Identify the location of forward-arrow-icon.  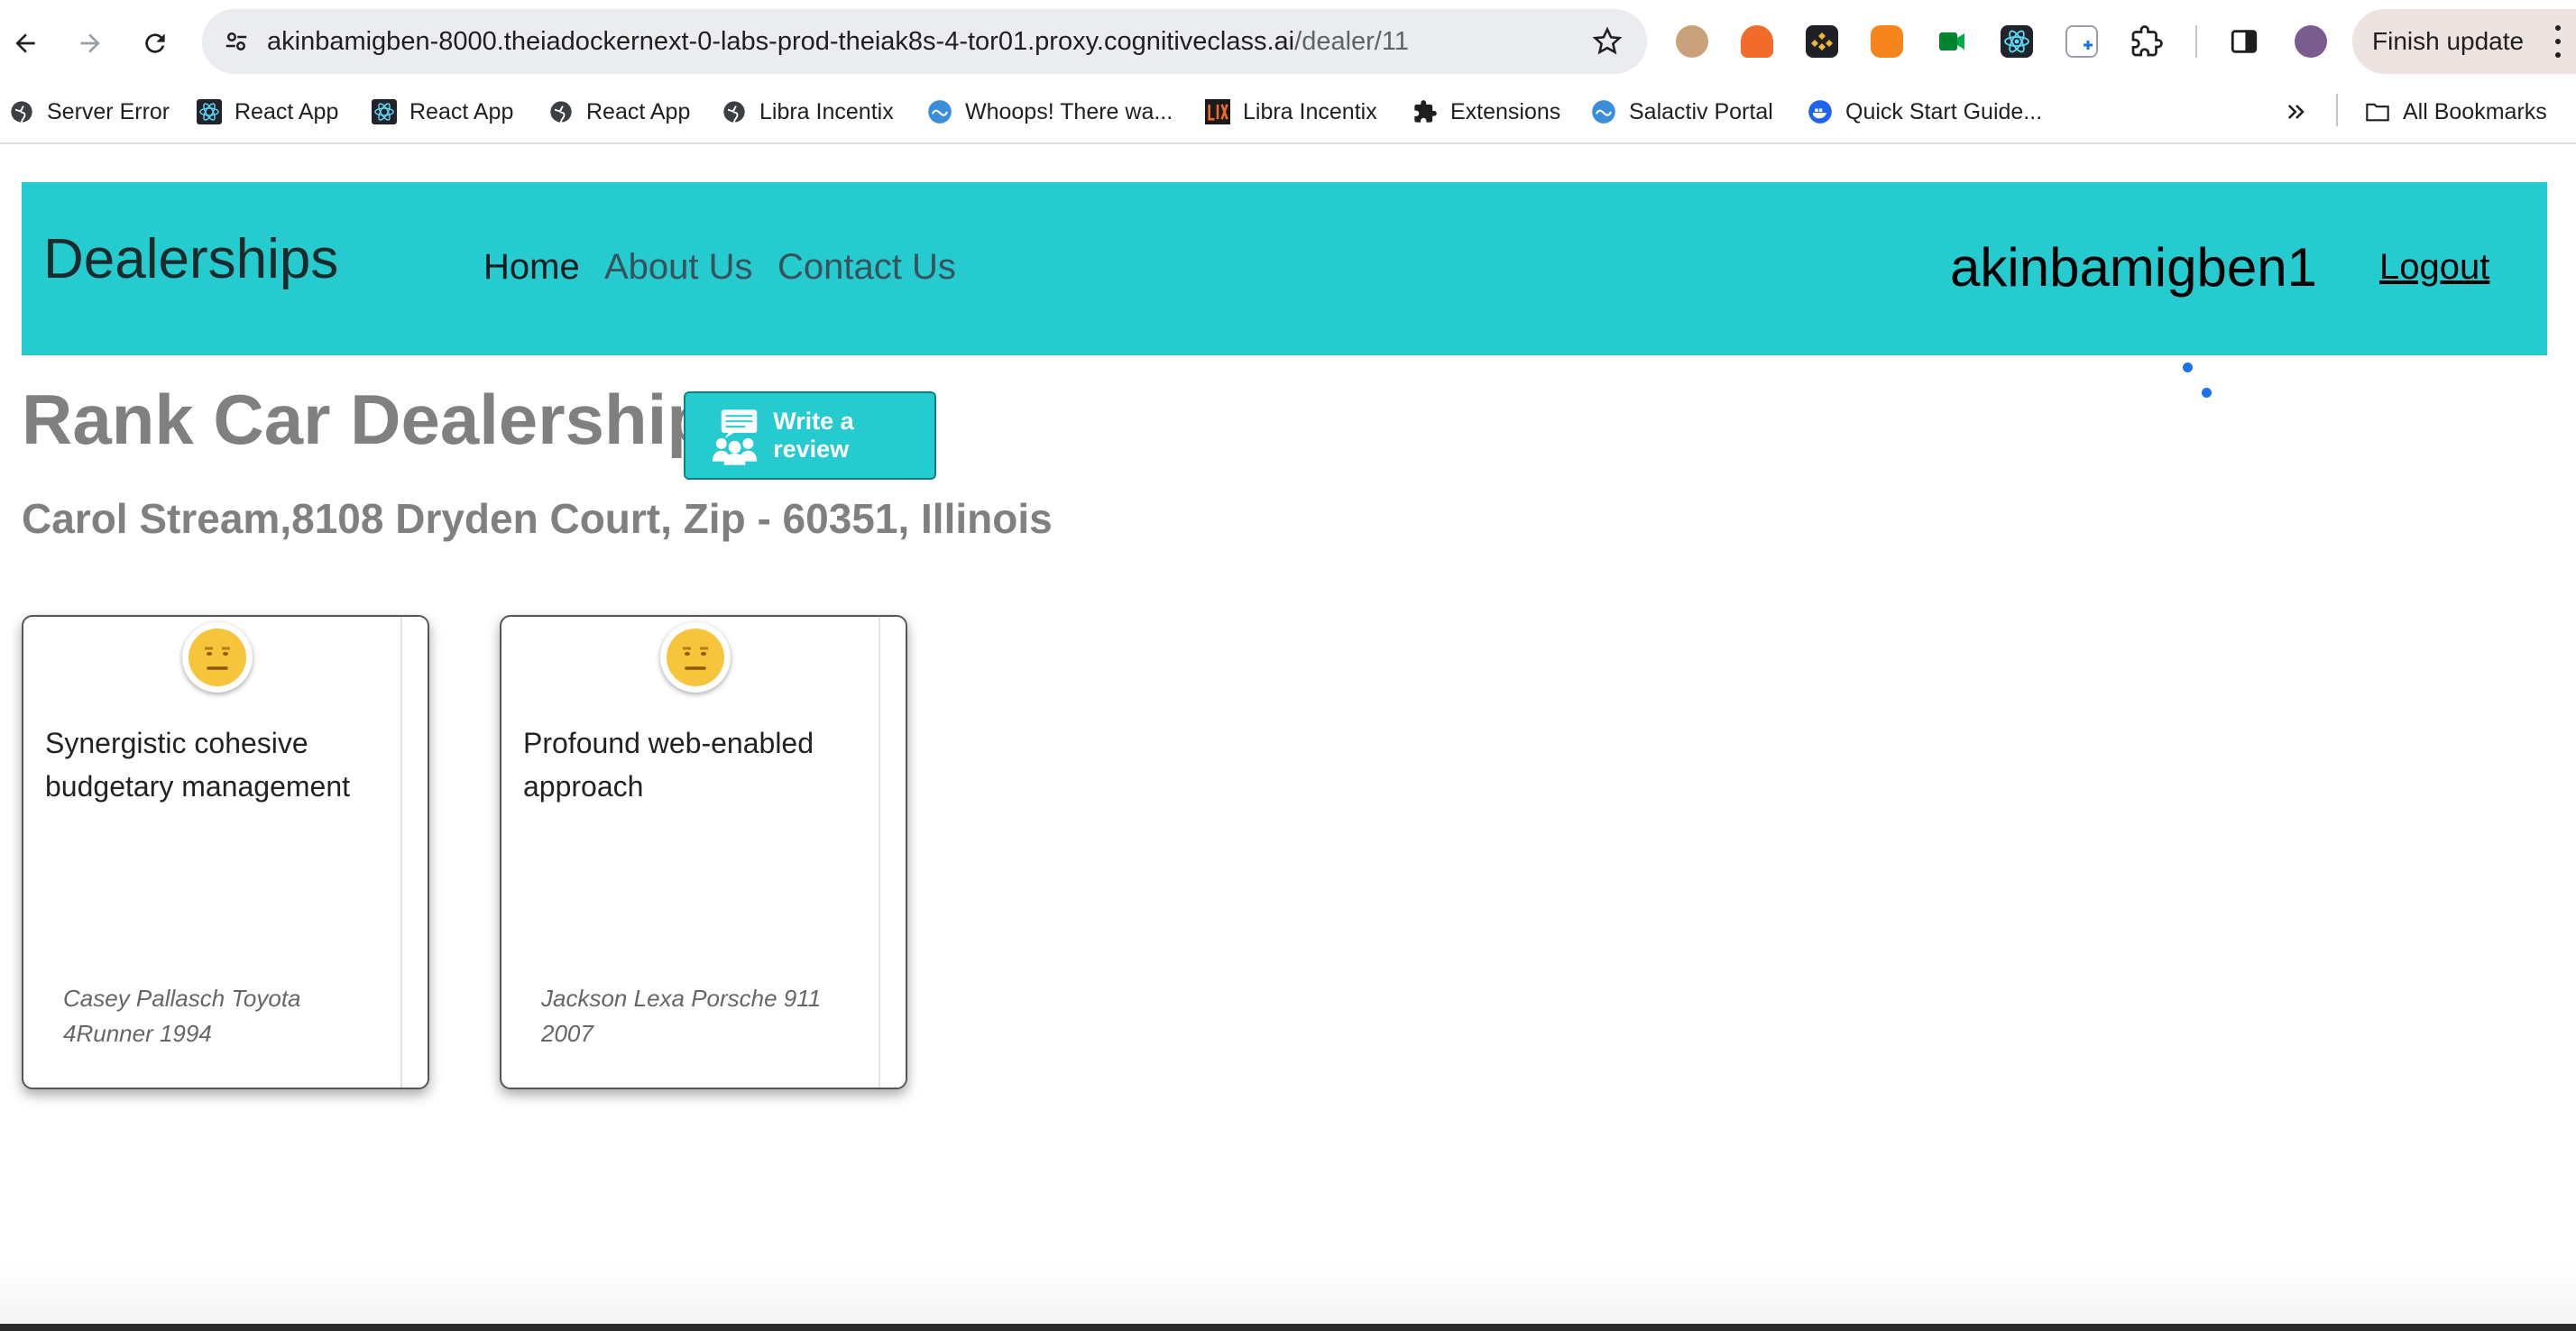
(90, 43).